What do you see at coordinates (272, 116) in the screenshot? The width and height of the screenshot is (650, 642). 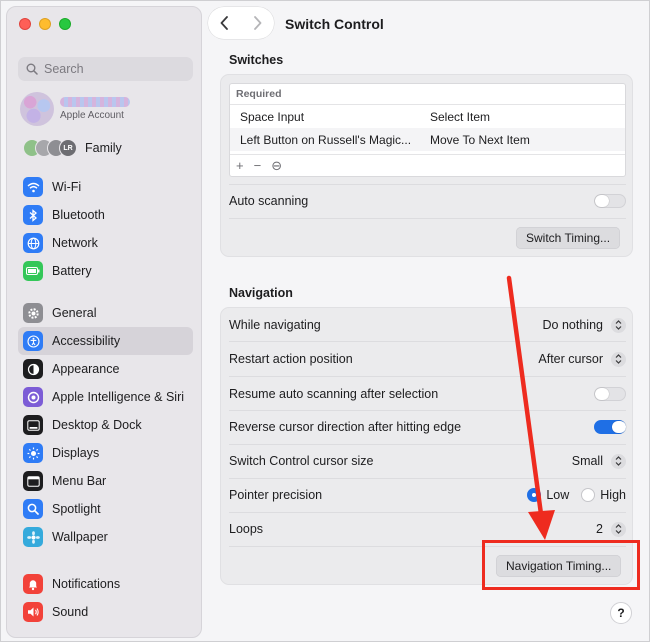 I see `switch-name: Space Input` at bounding box center [272, 116].